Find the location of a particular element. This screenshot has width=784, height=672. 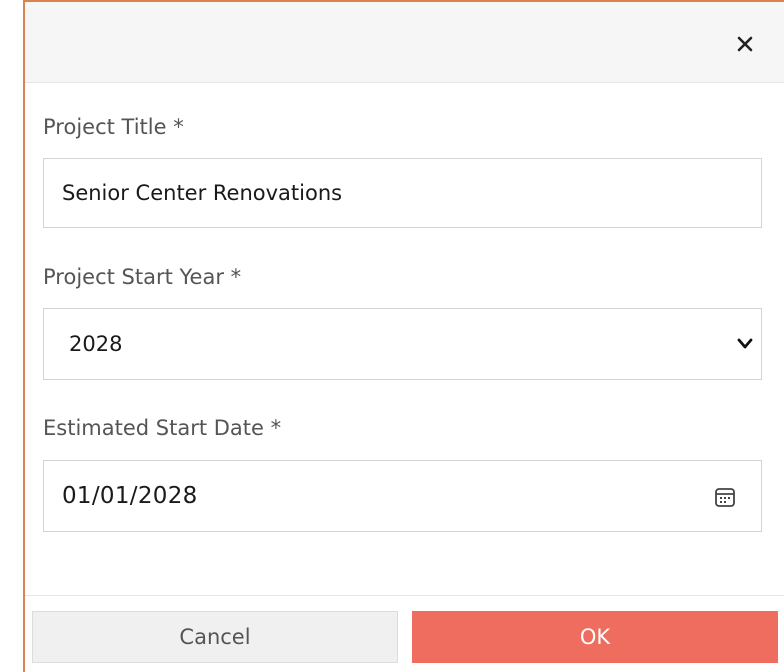

start-date-value: 01/01/2028 is located at coordinates (130, 496).